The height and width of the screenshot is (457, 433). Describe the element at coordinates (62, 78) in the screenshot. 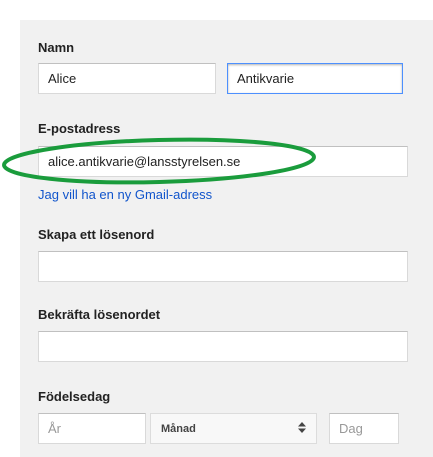

I see `first-name-value: Alice` at that location.